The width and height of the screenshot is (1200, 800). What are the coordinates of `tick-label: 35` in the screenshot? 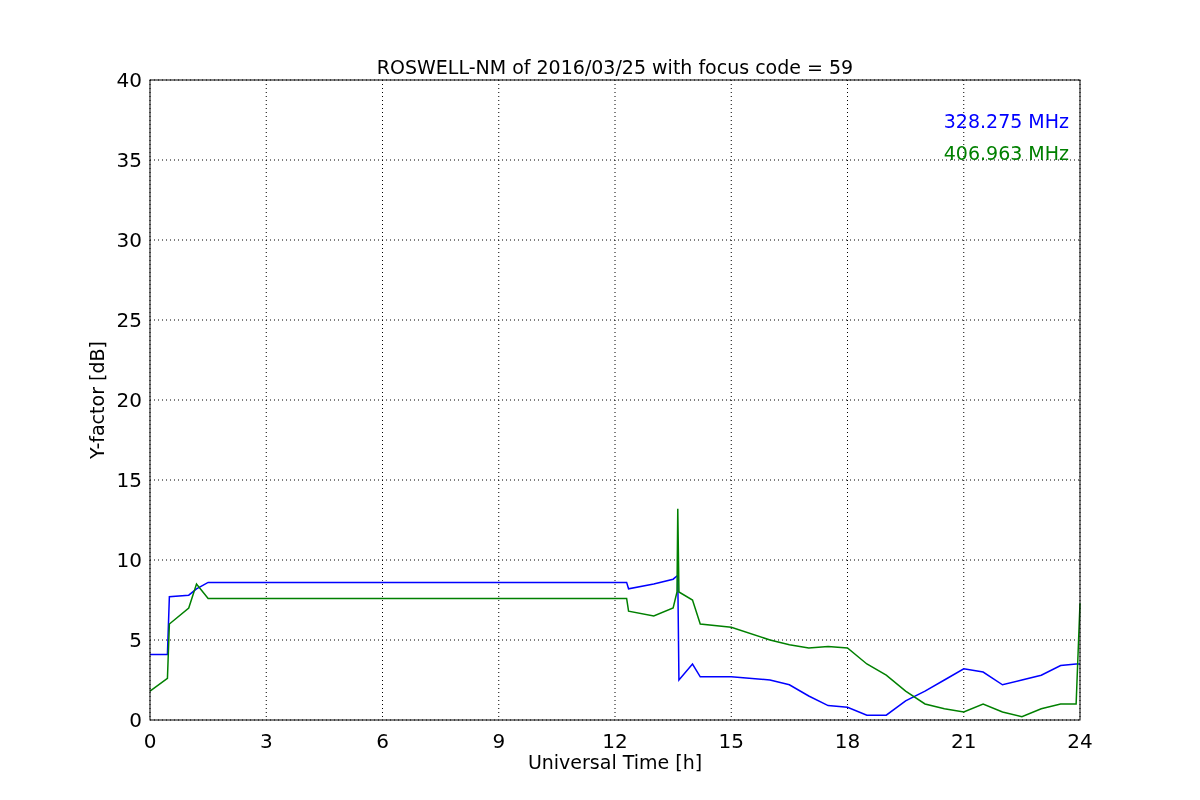 It's located at (129, 160).